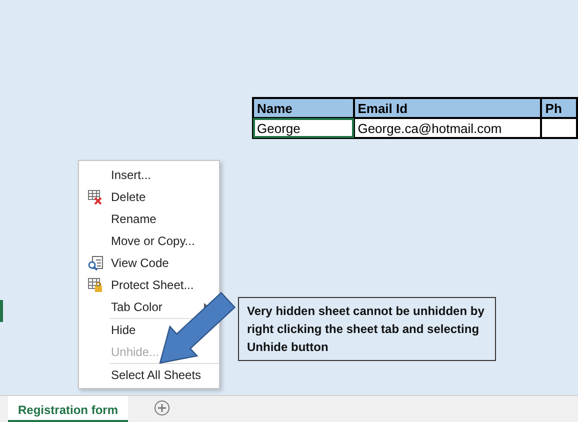 This screenshot has width=578, height=422. Describe the element at coordinates (95, 263) in the screenshot. I see `view-code-icon` at that location.